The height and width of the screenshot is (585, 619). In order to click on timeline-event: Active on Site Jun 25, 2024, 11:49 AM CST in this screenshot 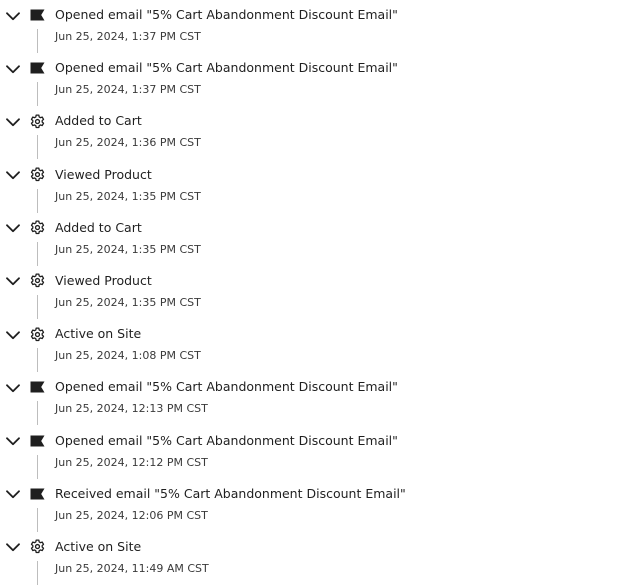, I will do `click(309, 558)`.